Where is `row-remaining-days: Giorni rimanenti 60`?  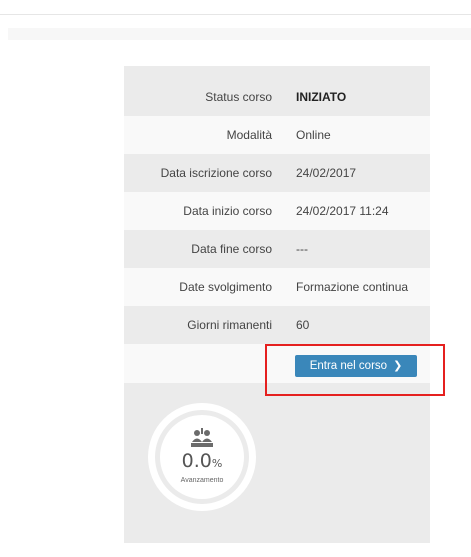
row-remaining-days: Giorni rimanenti 60 is located at coordinates (277, 325).